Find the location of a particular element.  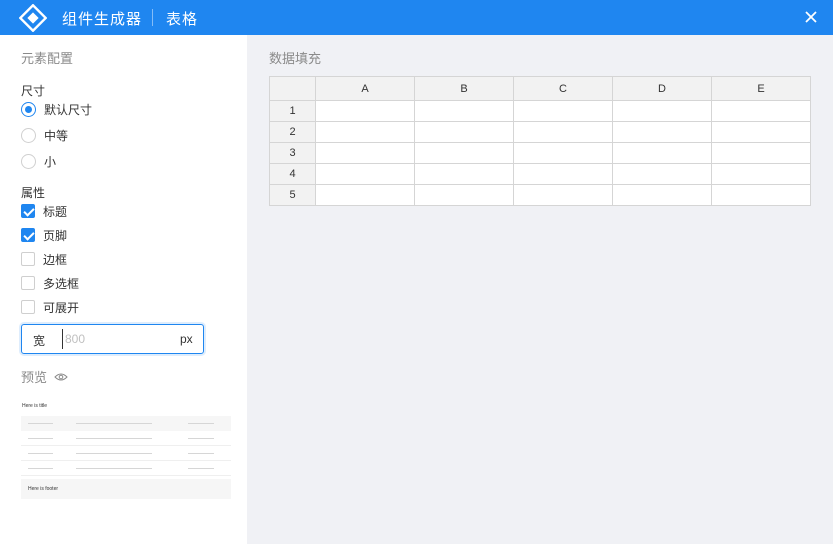

table-preview: Here is title Here is footer is located at coordinates (126, 451).